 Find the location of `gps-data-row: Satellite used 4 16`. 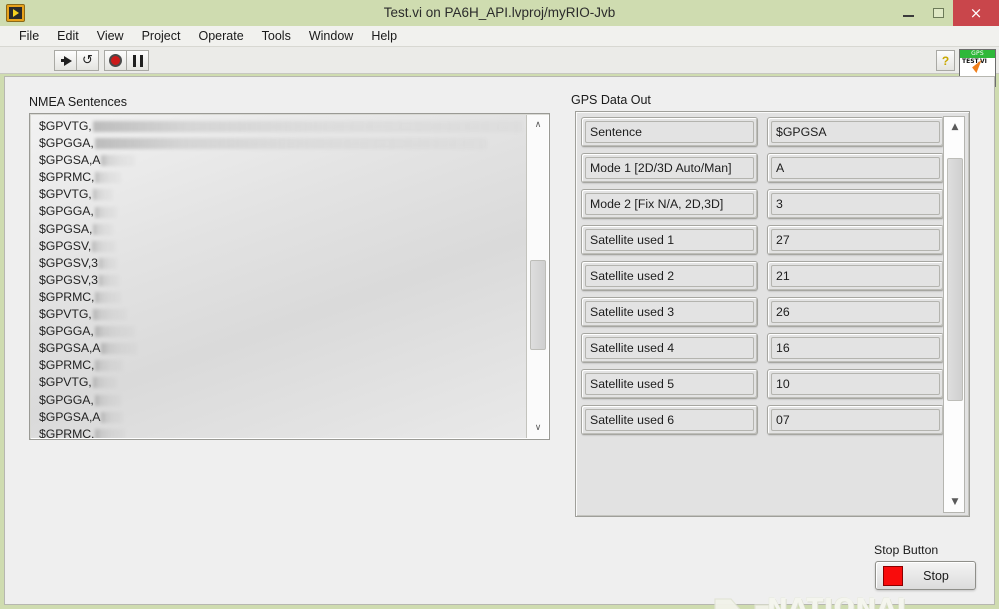

gps-data-row: Satellite used 4 16 is located at coordinates (762, 348).